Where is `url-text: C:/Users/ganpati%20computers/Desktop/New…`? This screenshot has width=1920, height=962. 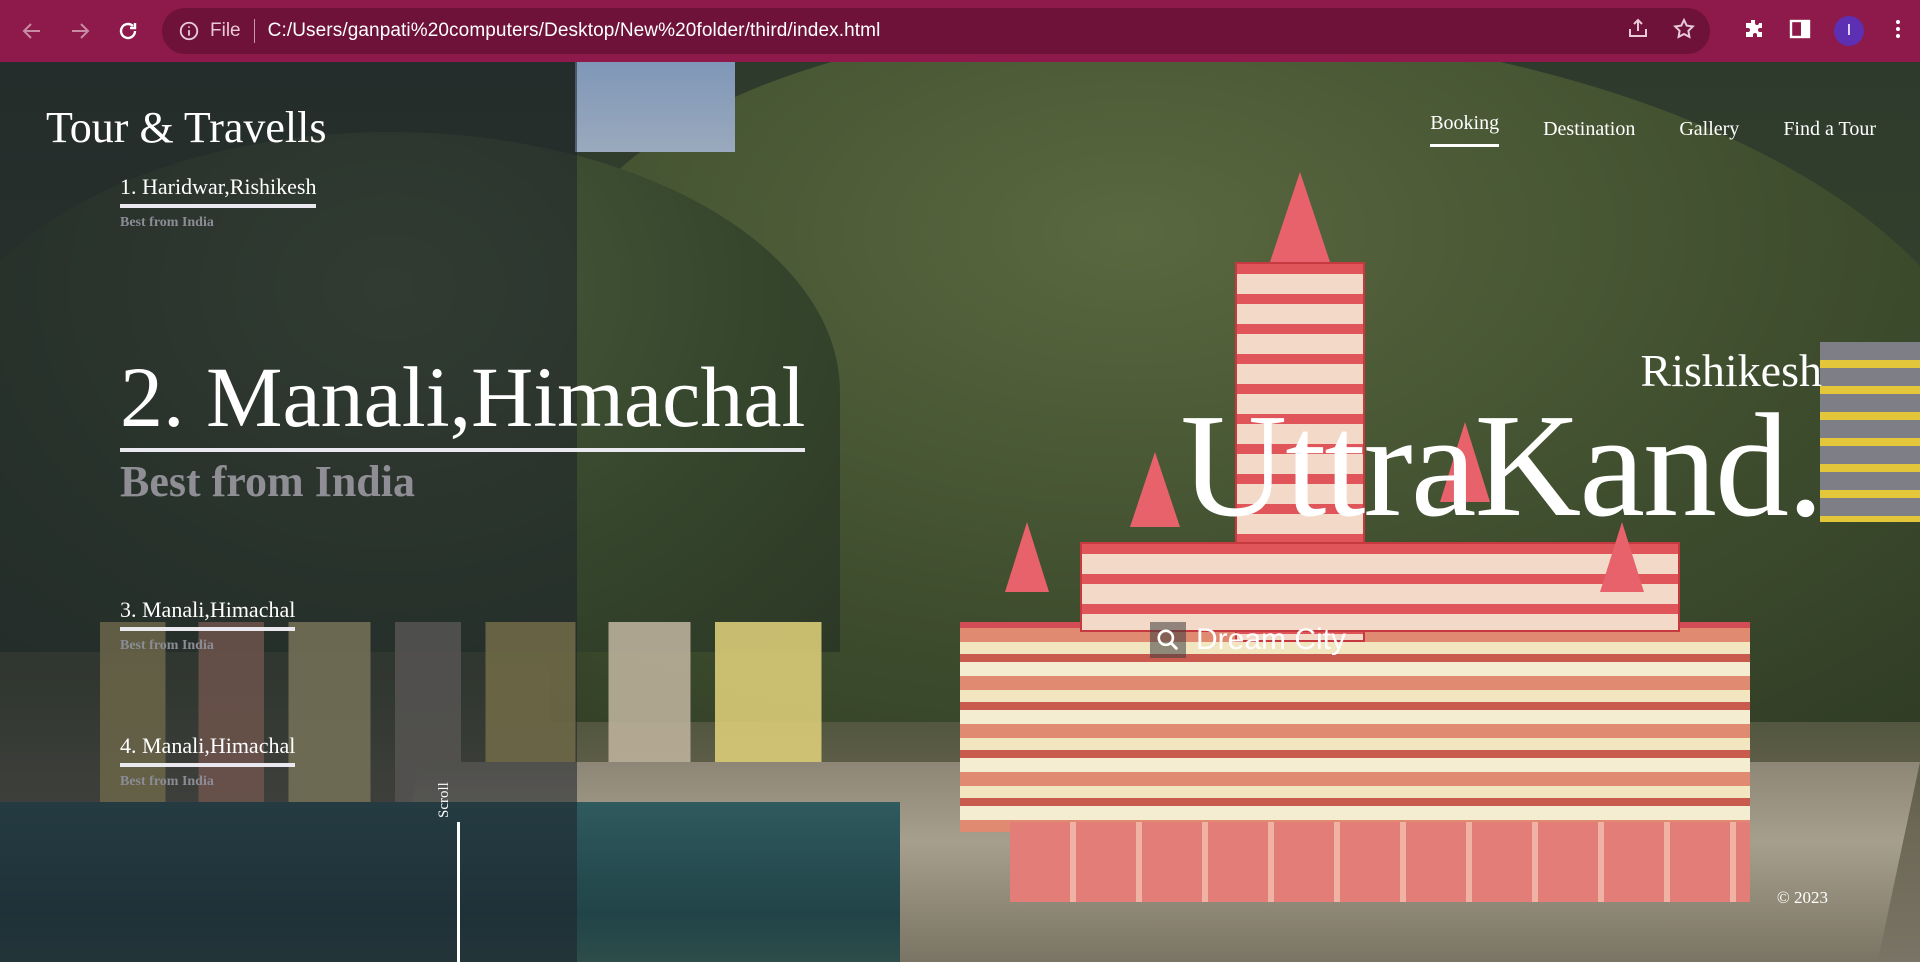 url-text: C:/Users/ganpati%20computers/Desktop/New… is located at coordinates (574, 31).